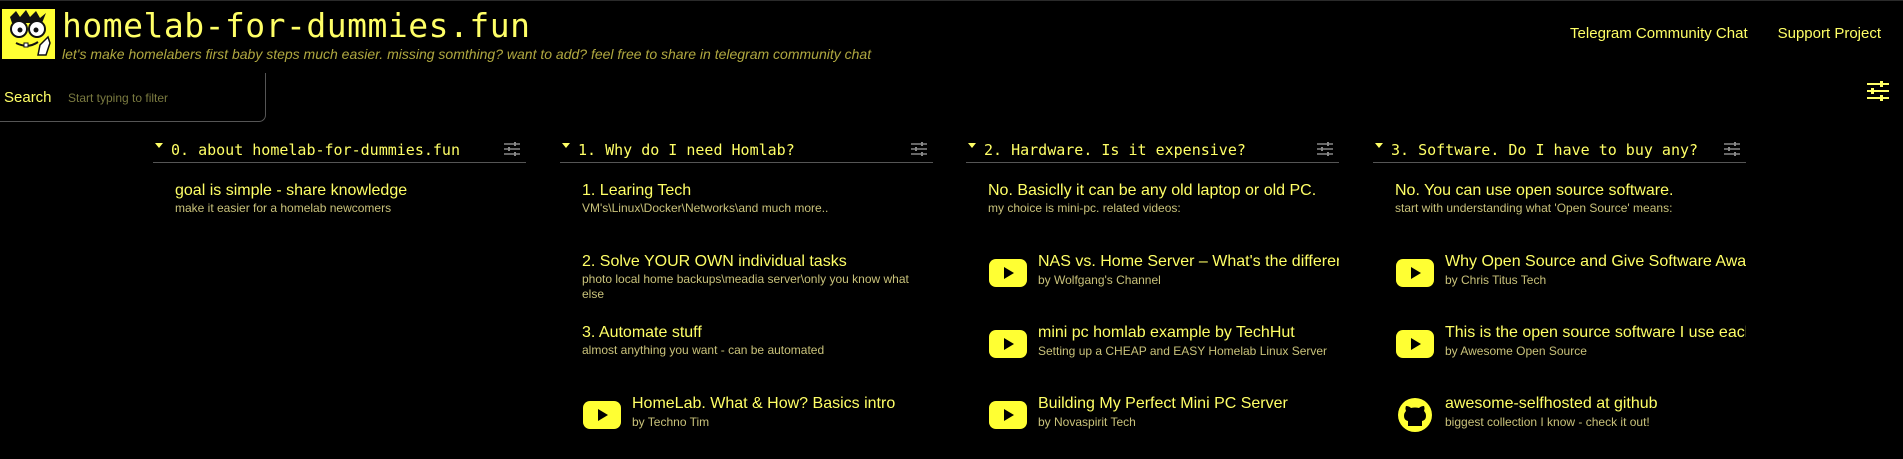 The width and height of the screenshot is (1903, 459). I want to click on column-title: 0. about homelab-for-dummies.fun, so click(315, 150).